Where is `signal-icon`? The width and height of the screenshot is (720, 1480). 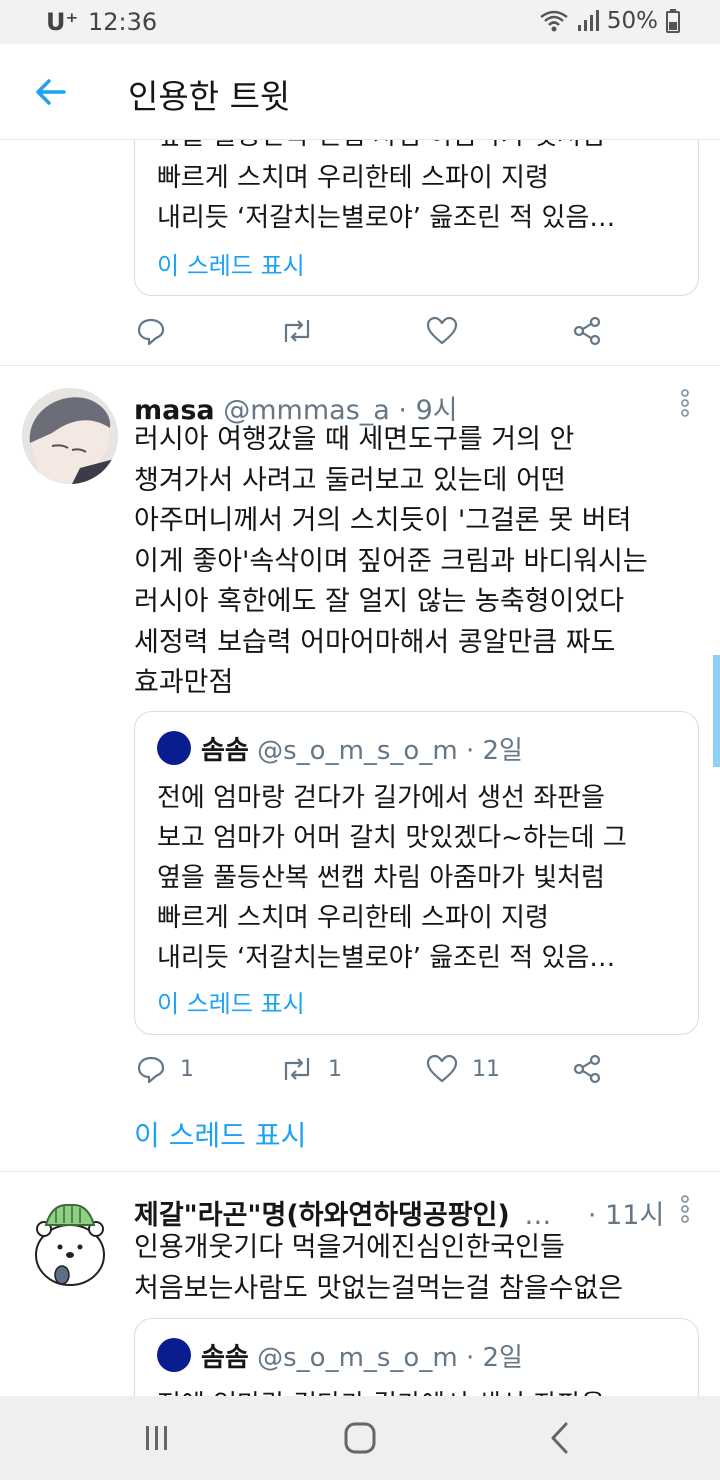
signal-icon is located at coordinates (588, 20).